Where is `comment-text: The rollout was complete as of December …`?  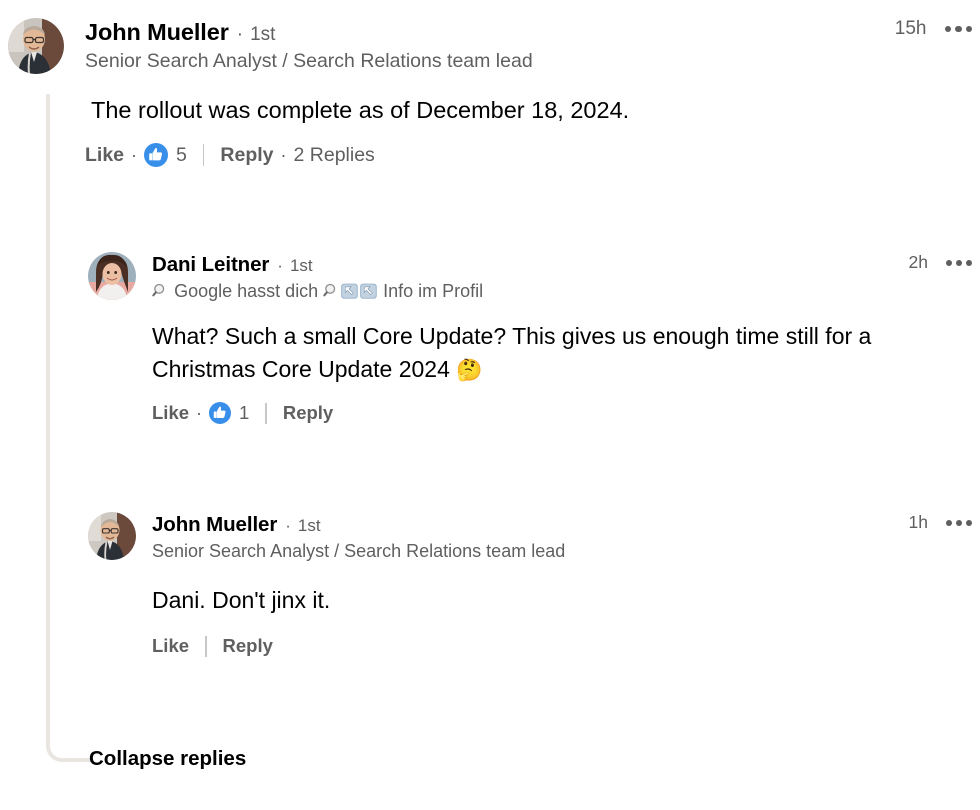 comment-text: The rollout was complete as of December … is located at coordinates (360, 110).